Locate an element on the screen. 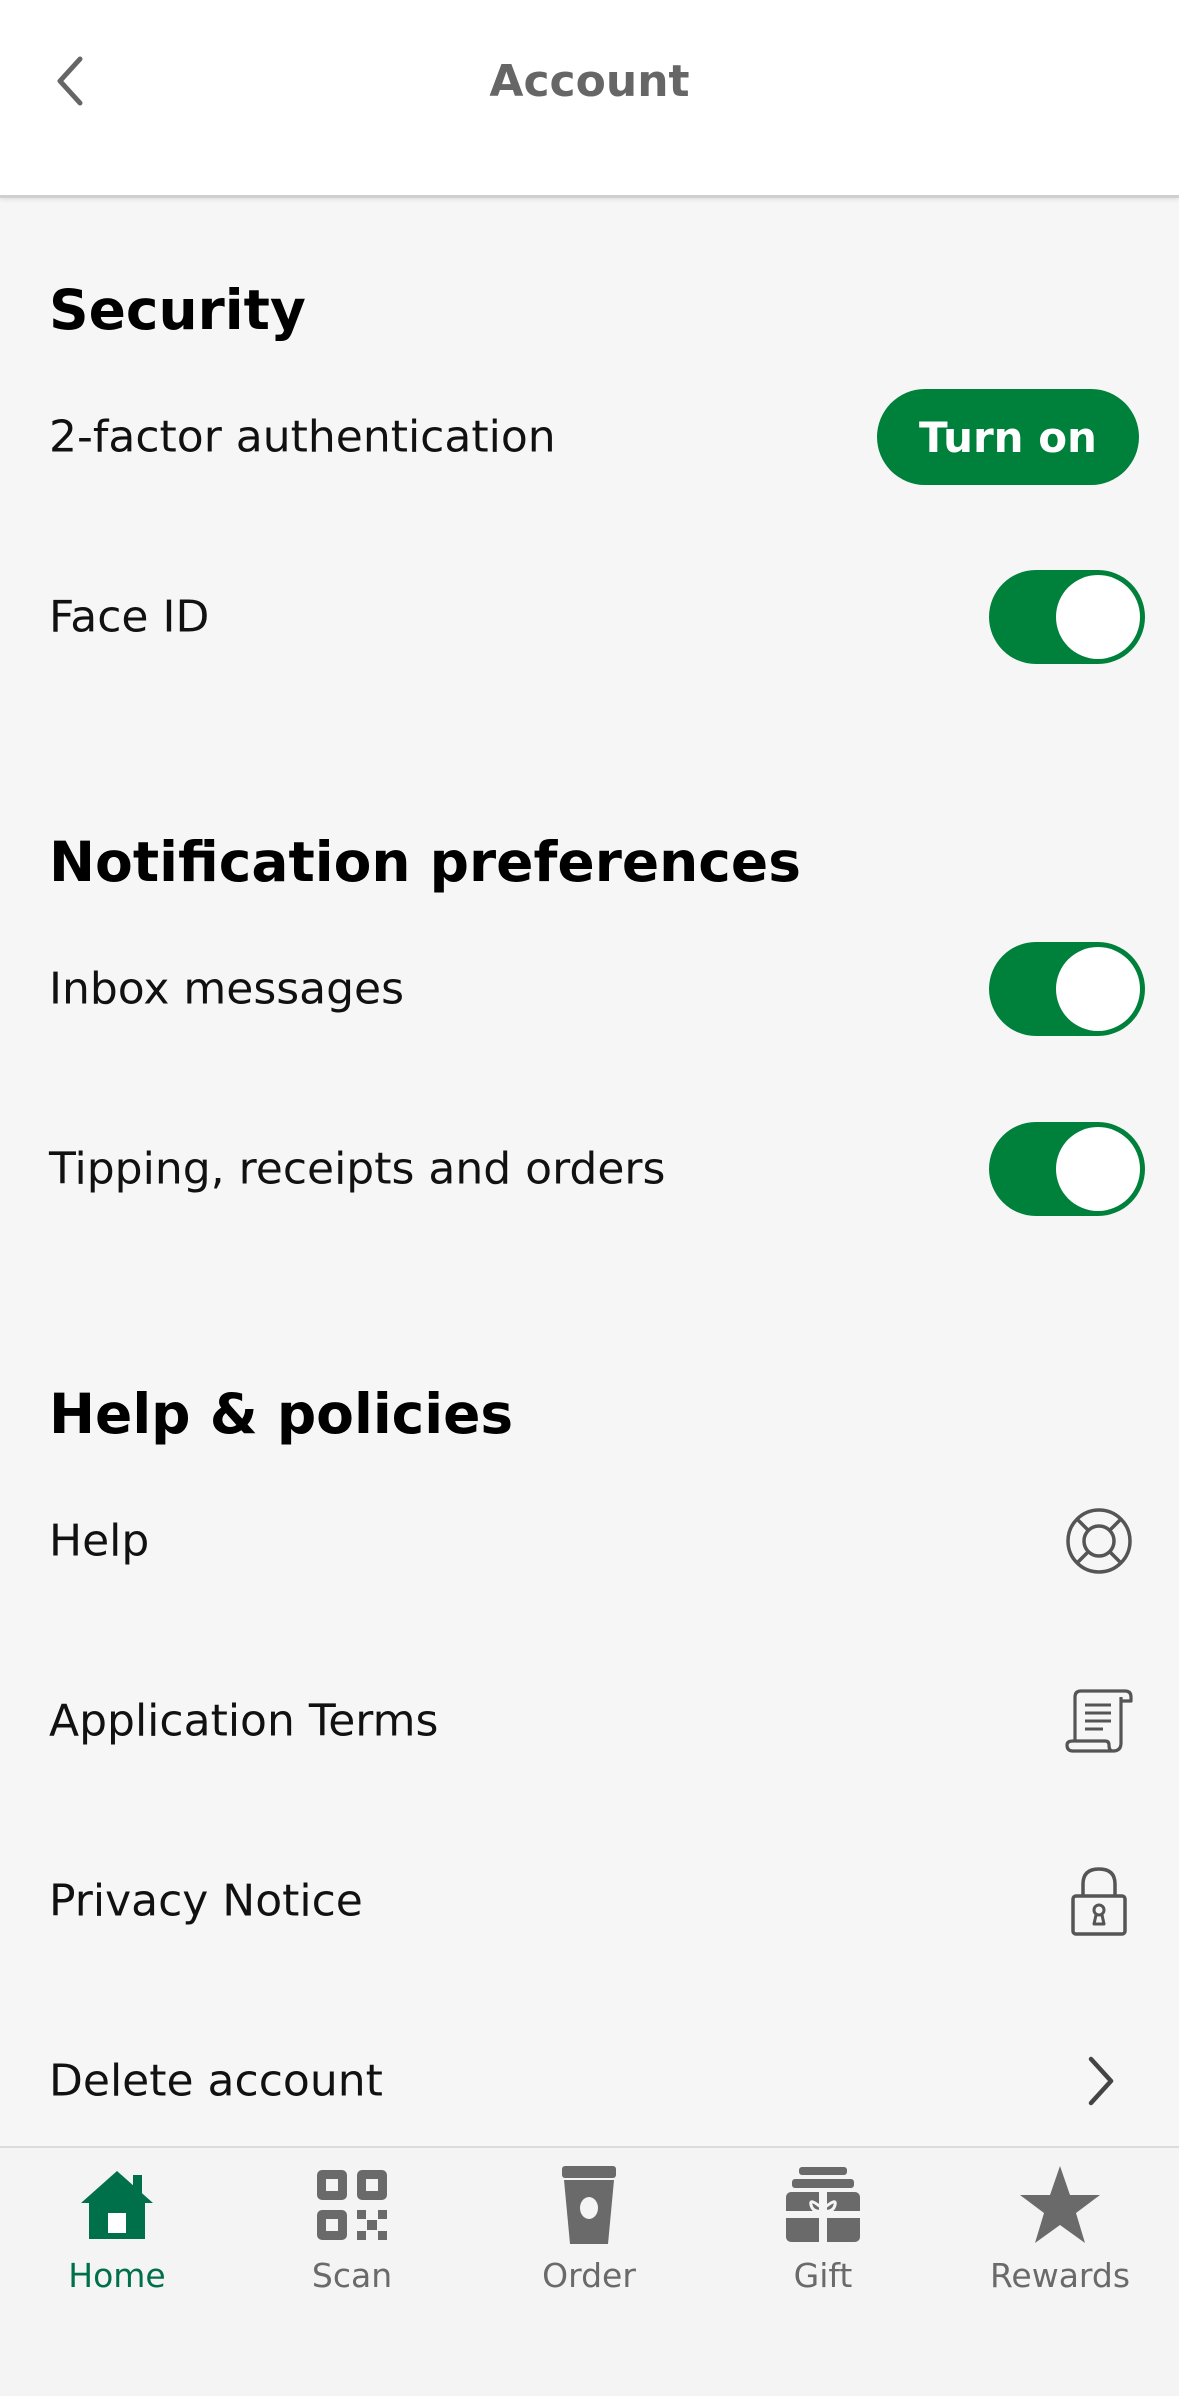 The height and width of the screenshot is (2396, 1179). tab-scan: Scan is located at coordinates (352, 2235).